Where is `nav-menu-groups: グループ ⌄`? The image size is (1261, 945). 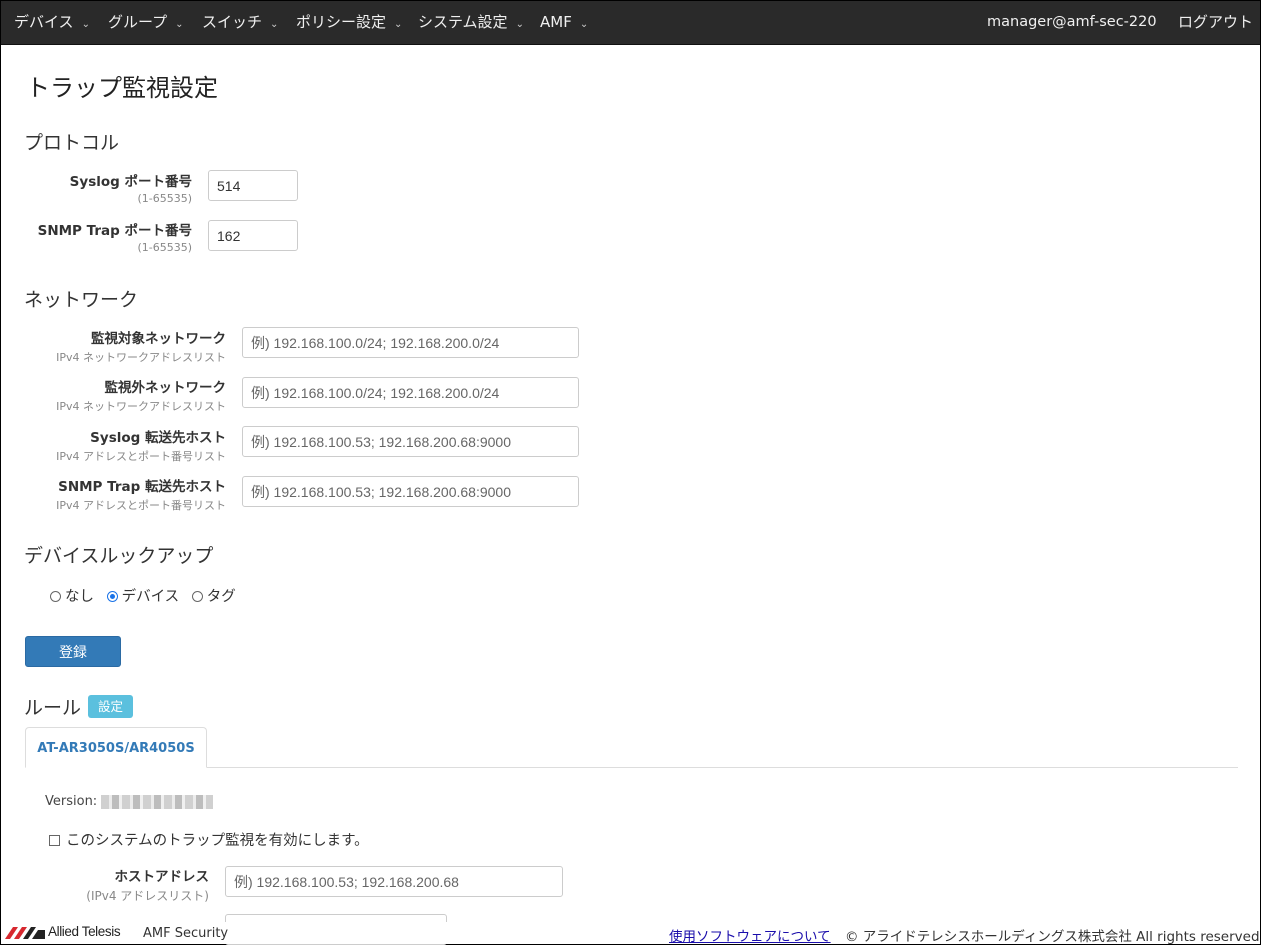
nav-menu-groups: グループ ⌄ is located at coordinates (146, 22).